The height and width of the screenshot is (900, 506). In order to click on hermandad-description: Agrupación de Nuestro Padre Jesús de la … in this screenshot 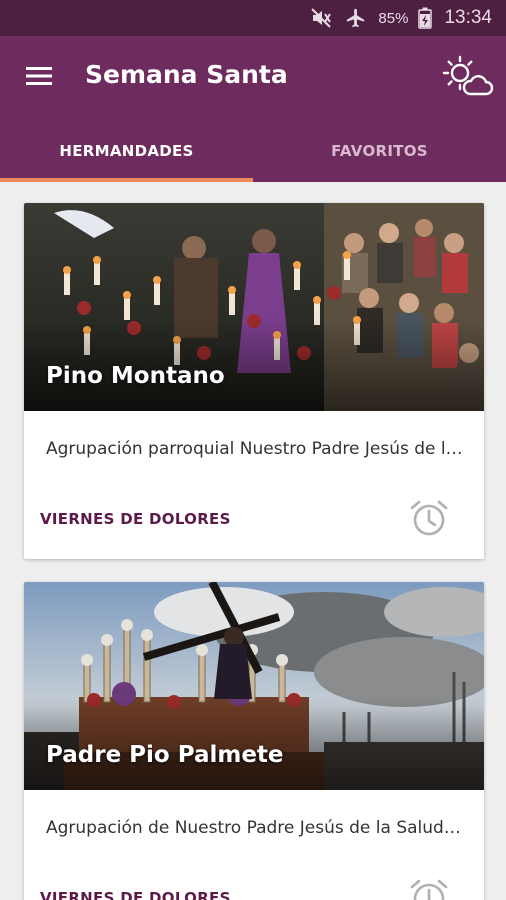, I will do `click(256, 828)`.